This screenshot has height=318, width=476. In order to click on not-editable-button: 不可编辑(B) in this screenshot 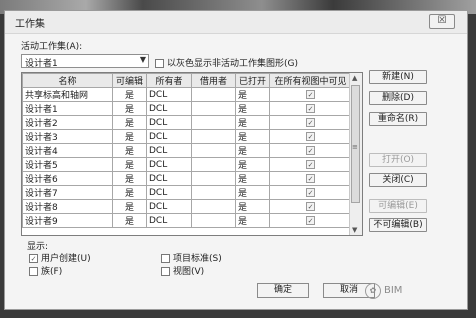, I will do `click(398, 225)`.